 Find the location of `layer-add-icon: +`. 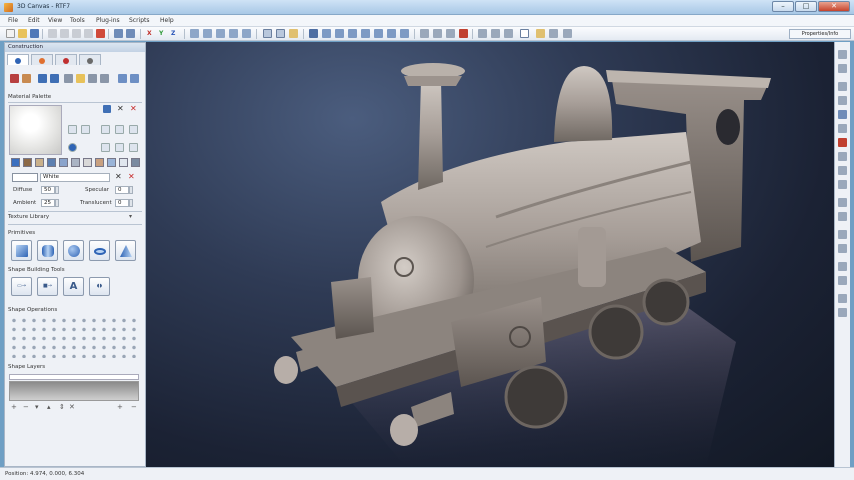

layer-add-icon: + is located at coordinates (14, 407).